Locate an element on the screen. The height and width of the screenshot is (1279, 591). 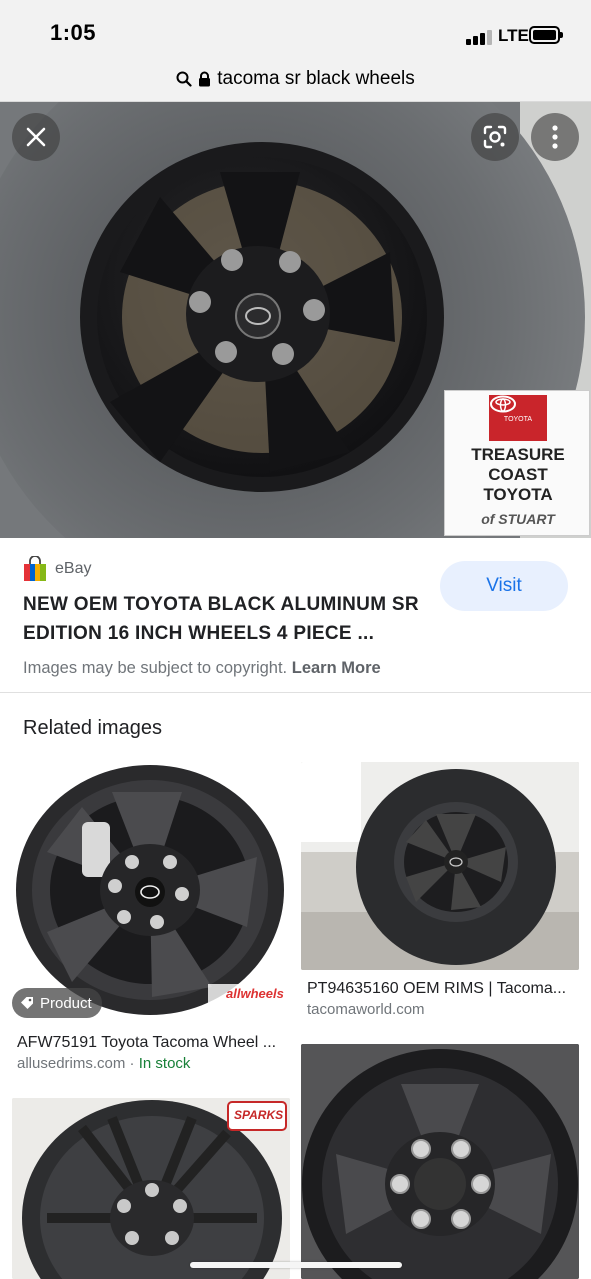
more-options-button is located at coordinates (555, 137).